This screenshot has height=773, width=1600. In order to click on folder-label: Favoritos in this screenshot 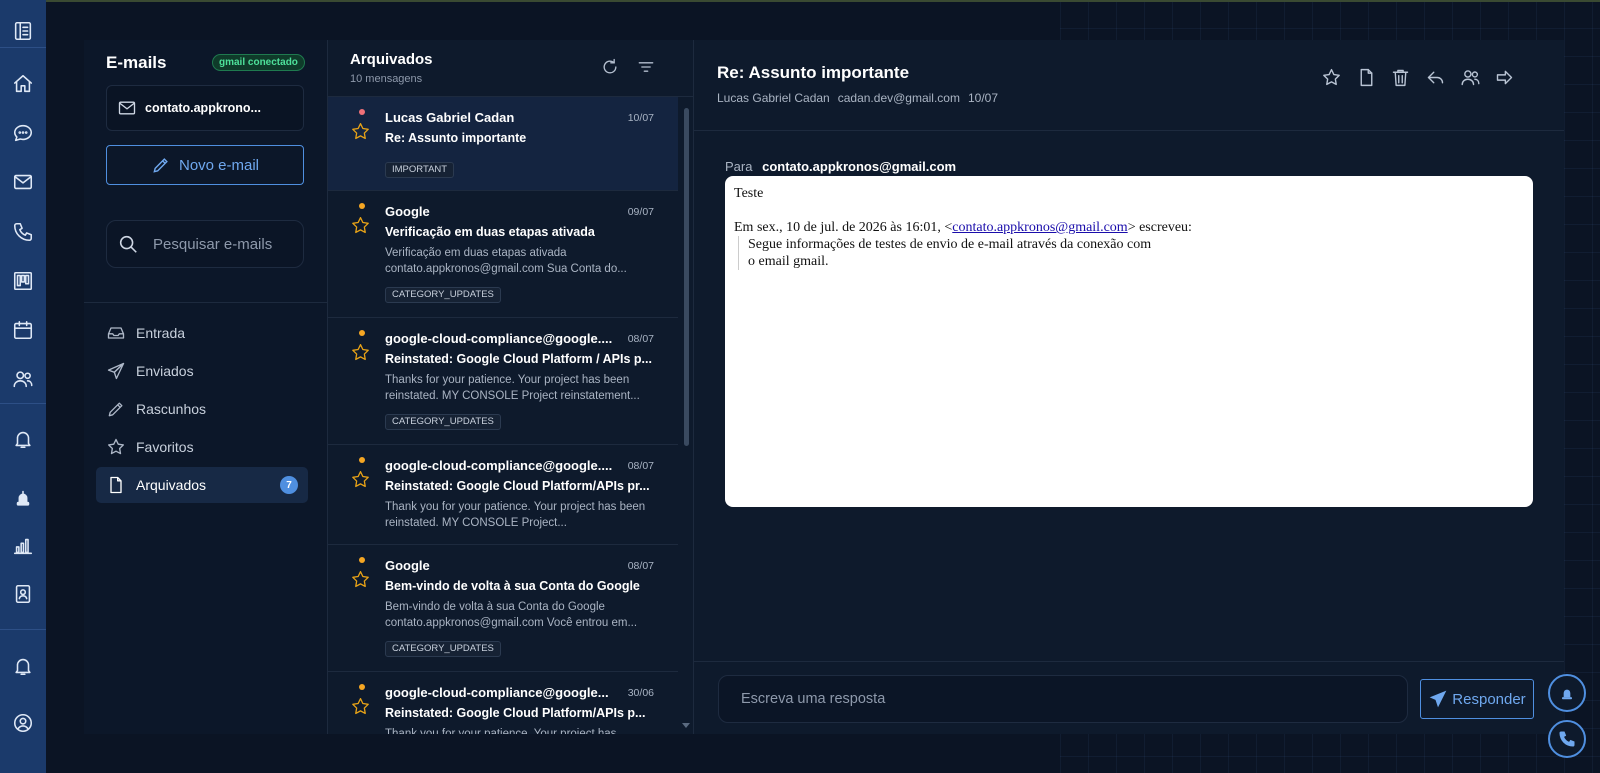, I will do `click(165, 447)`.